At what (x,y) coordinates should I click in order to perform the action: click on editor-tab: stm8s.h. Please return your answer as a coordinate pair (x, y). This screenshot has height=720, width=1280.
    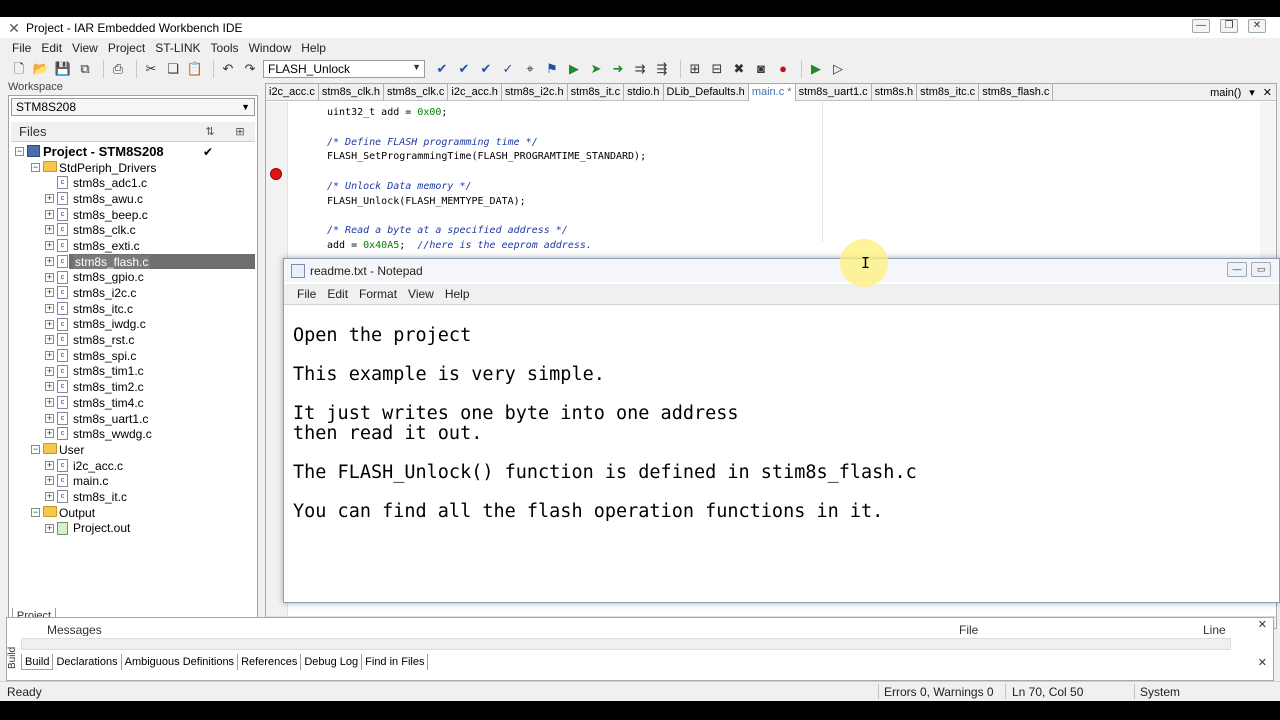
    Looking at the image, I should click on (895, 92).